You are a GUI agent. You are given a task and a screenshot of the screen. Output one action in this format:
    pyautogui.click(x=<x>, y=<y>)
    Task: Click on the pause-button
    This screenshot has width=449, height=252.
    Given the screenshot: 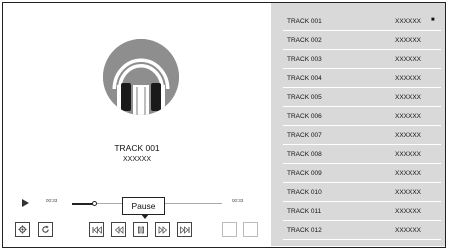 What is the action you would take?
    pyautogui.click(x=140, y=229)
    